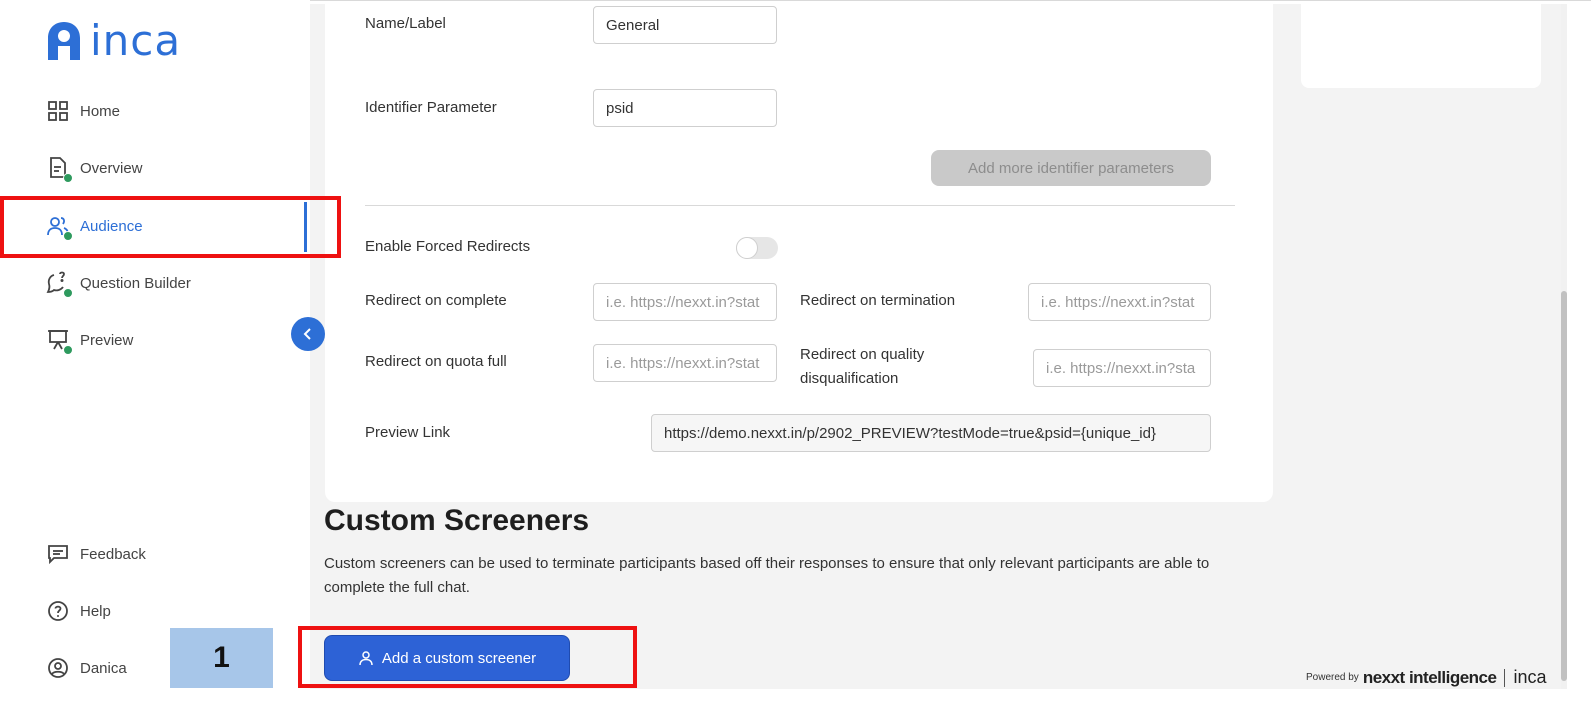 The image size is (1591, 713). What do you see at coordinates (405, 23) in the screenshot?
I see `name-label: Name/Label` at bounding box center [405, 23].